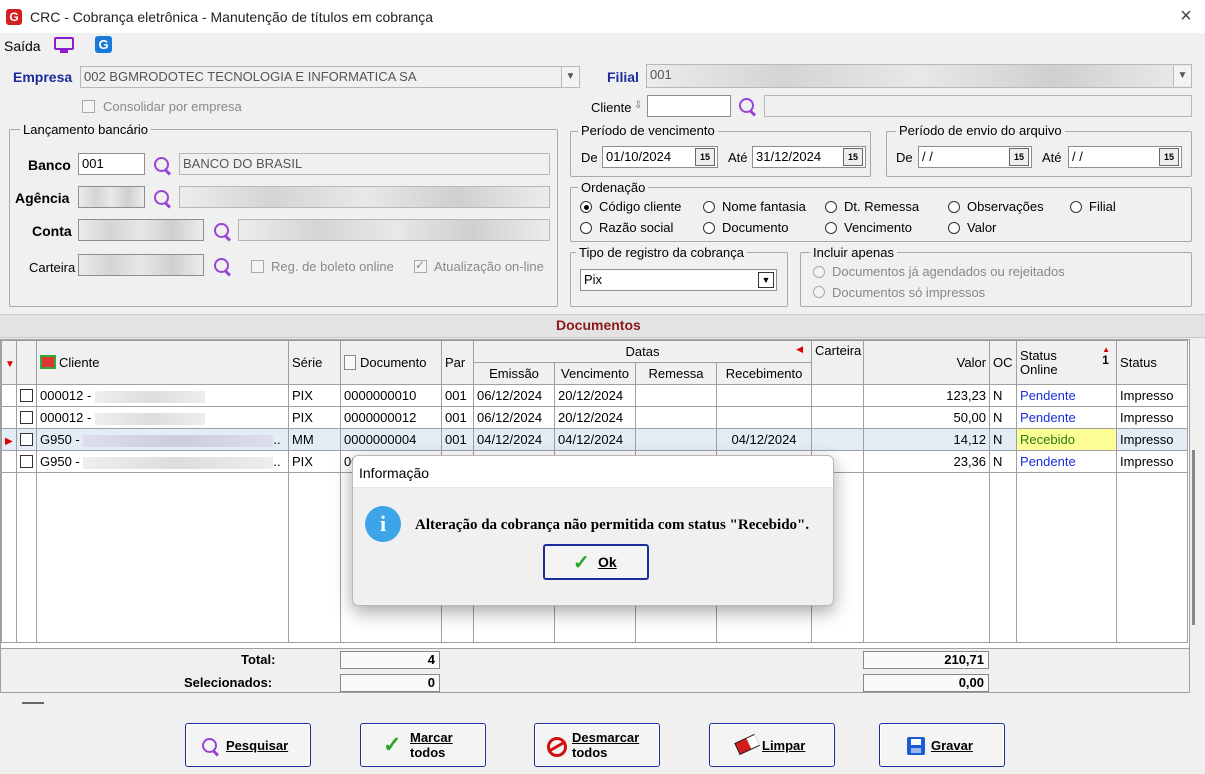  I want to click on radio-valor, so click(954, 228).